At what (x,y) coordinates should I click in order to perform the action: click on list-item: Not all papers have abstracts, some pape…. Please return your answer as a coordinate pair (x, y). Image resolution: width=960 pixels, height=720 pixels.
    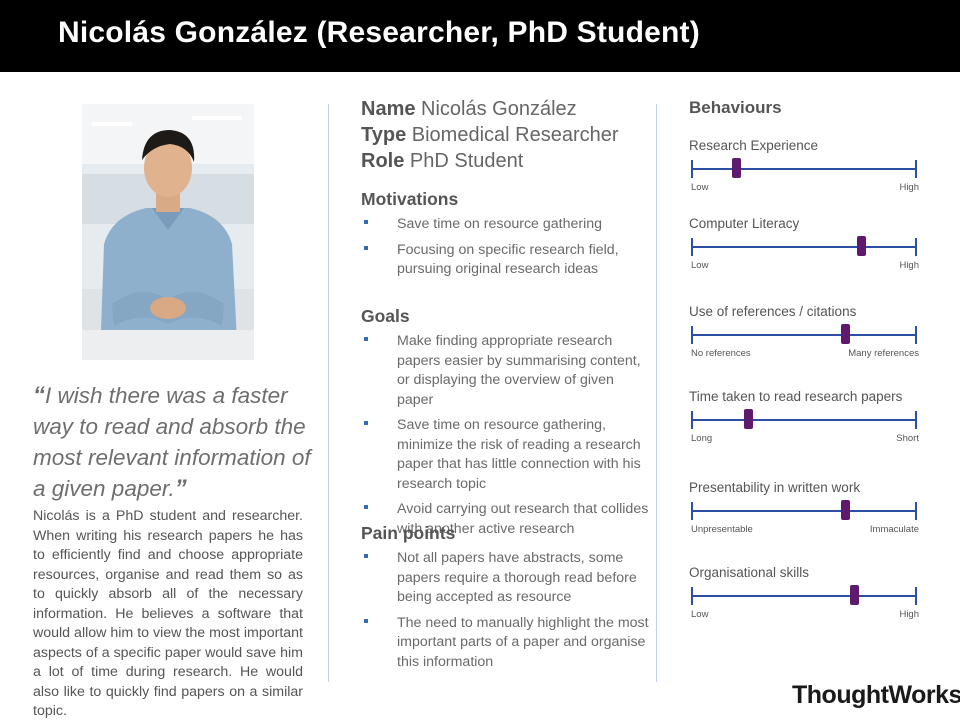
    Looking at the image, I should click on (506, 578).